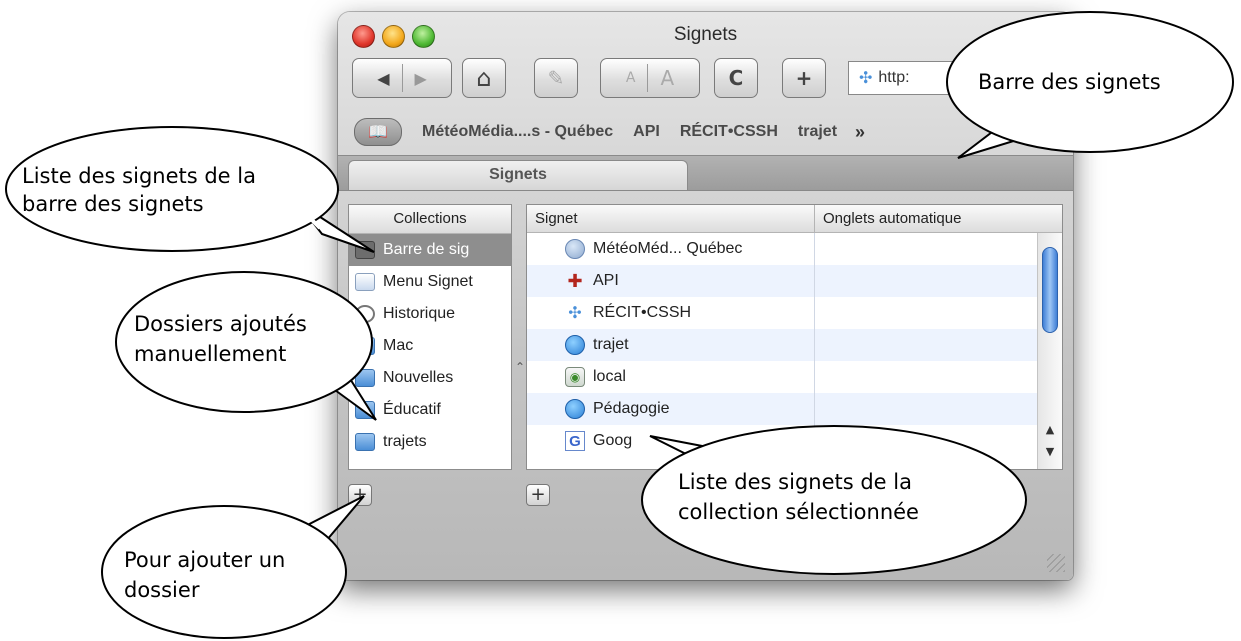  What do you see at coordinates (798, 512) in the screenshot?
I see `callout-text: collection sélectionnée` at bounding box center [798, 512].